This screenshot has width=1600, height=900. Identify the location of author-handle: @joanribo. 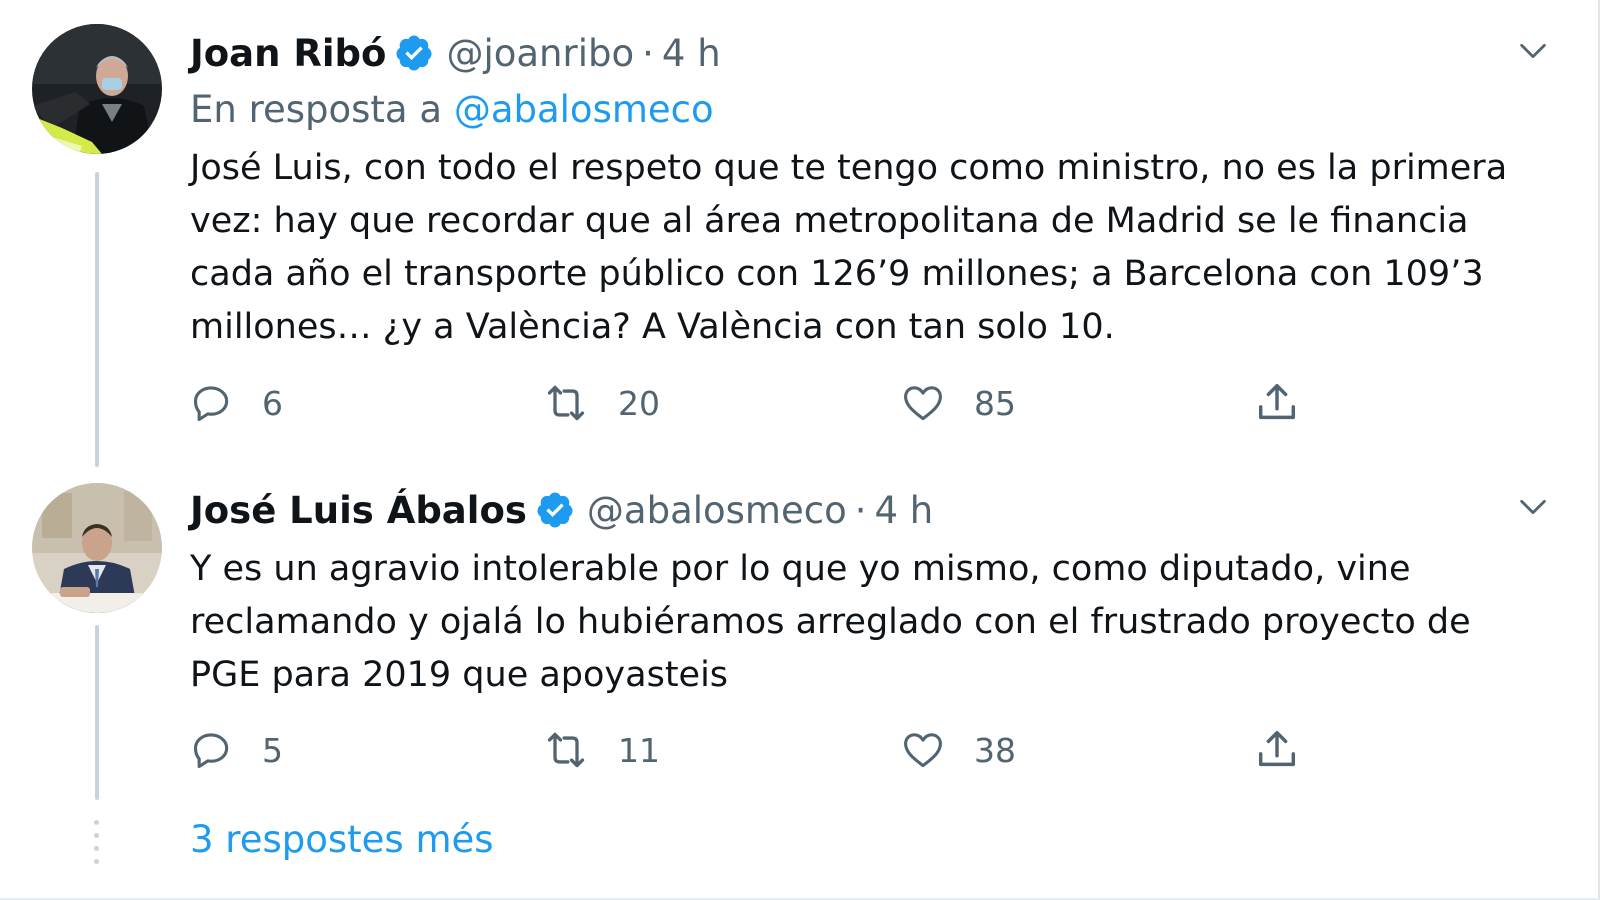
(540, 53).